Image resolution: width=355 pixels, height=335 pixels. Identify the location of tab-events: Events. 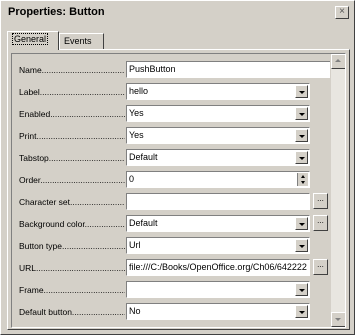
(81, 41).